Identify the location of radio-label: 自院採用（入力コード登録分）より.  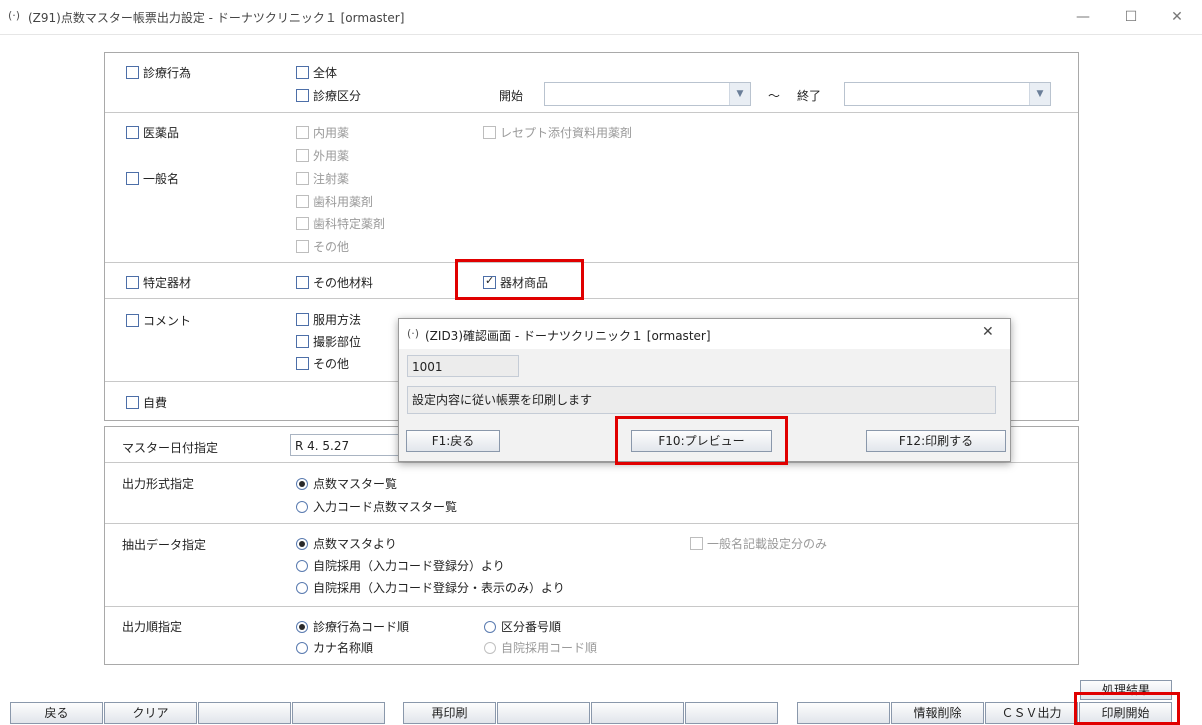
(409, 566).